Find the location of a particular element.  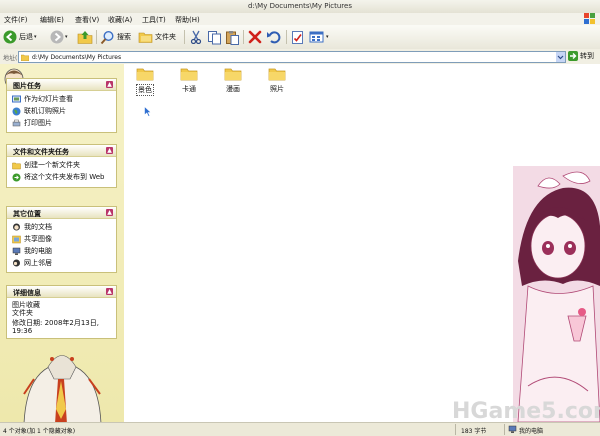

place-my-computer: 我的电脑 is located at coordinates (61, 251).